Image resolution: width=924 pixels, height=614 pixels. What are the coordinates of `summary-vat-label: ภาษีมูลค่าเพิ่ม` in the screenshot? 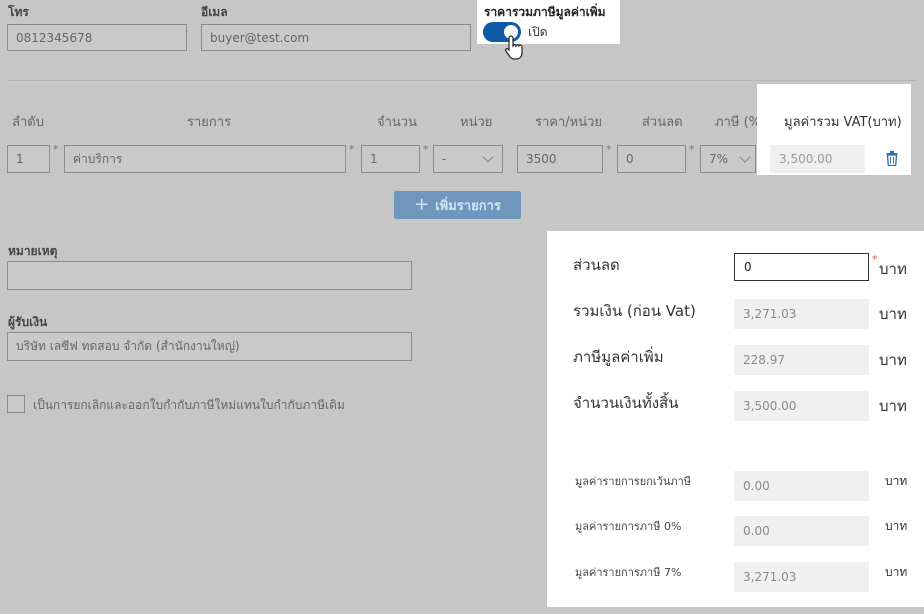 It's located at (618, 357).